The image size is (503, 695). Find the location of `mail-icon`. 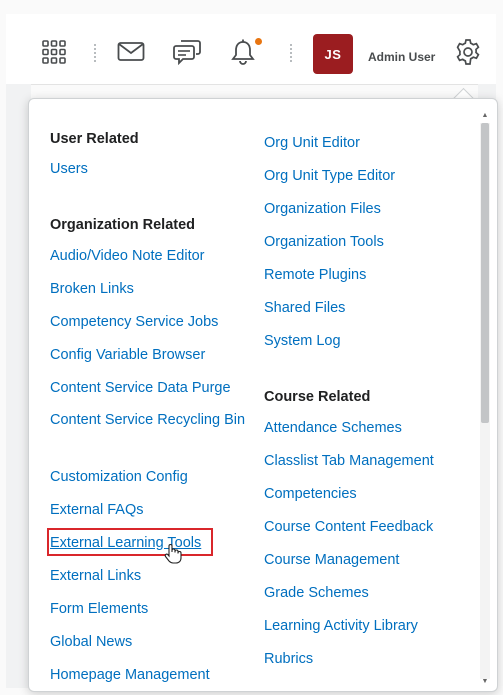

mail-icon is located at coordinates (131, 52).